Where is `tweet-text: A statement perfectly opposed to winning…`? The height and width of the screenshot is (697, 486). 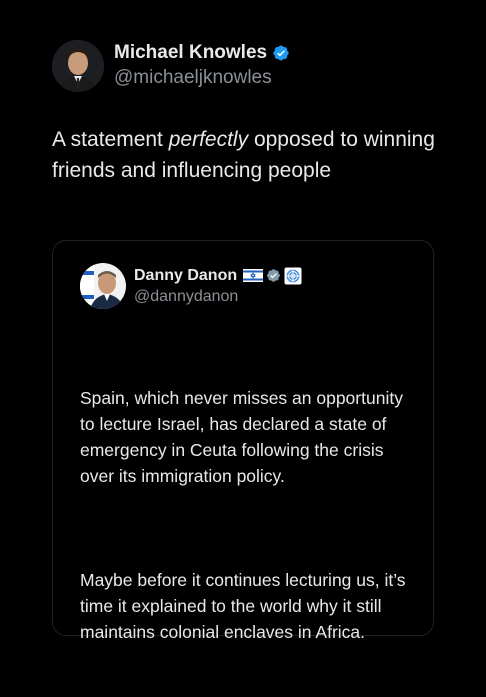 tweet-text: A statement perfectly opposed to winning… is located at coordinates (252, 155).